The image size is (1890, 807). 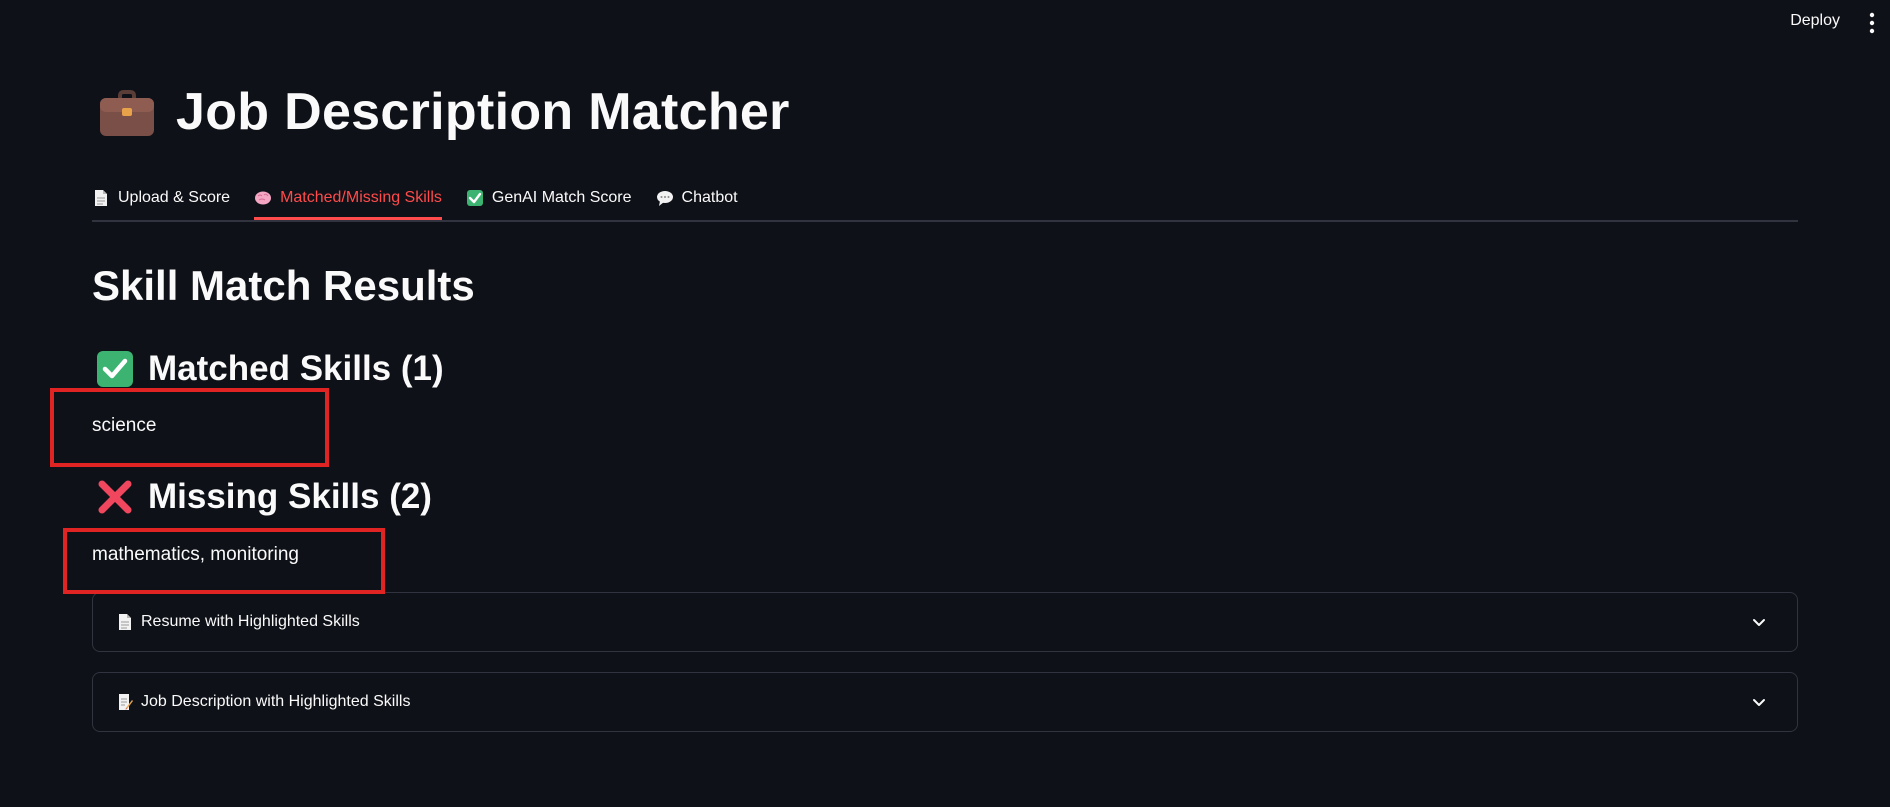 I want to click on green-check-icon, so click(x=115, y=369).